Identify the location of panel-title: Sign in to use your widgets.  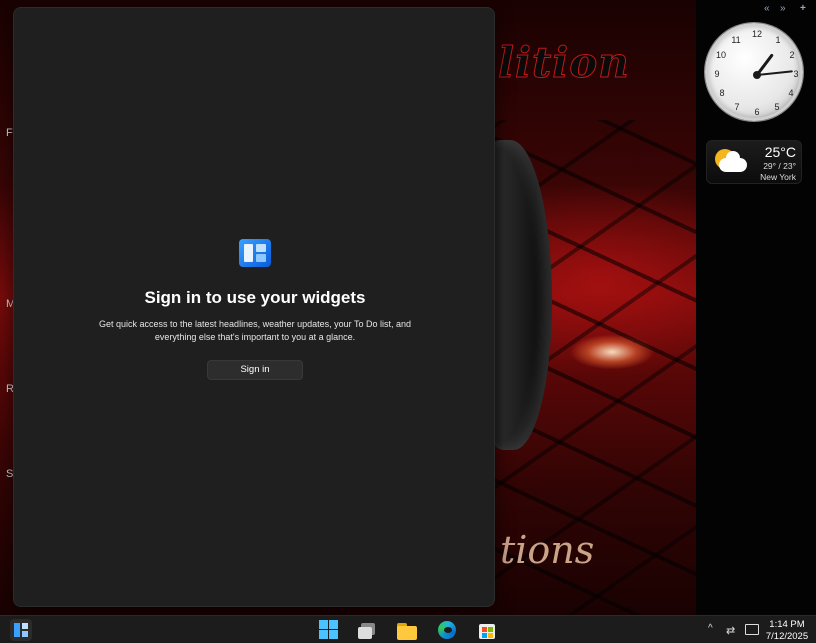
(255, 297).